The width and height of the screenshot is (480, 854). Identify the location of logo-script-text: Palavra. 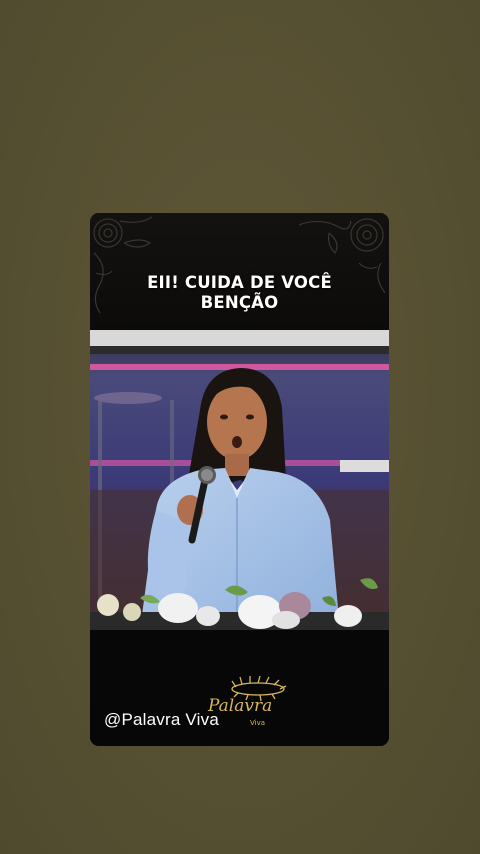
(239, 706).